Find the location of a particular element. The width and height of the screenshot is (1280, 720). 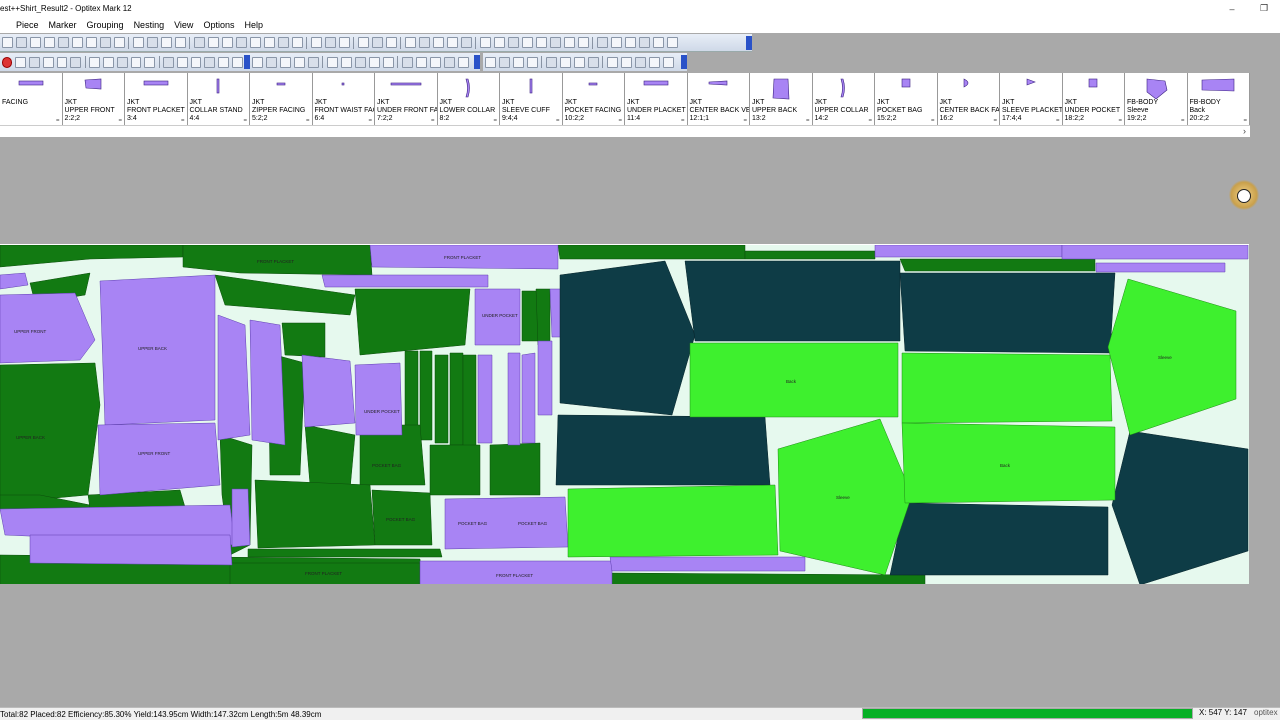

piece-cell: JKT UPPER COLLAR 14:2 = is located at coordinates (843, 99).